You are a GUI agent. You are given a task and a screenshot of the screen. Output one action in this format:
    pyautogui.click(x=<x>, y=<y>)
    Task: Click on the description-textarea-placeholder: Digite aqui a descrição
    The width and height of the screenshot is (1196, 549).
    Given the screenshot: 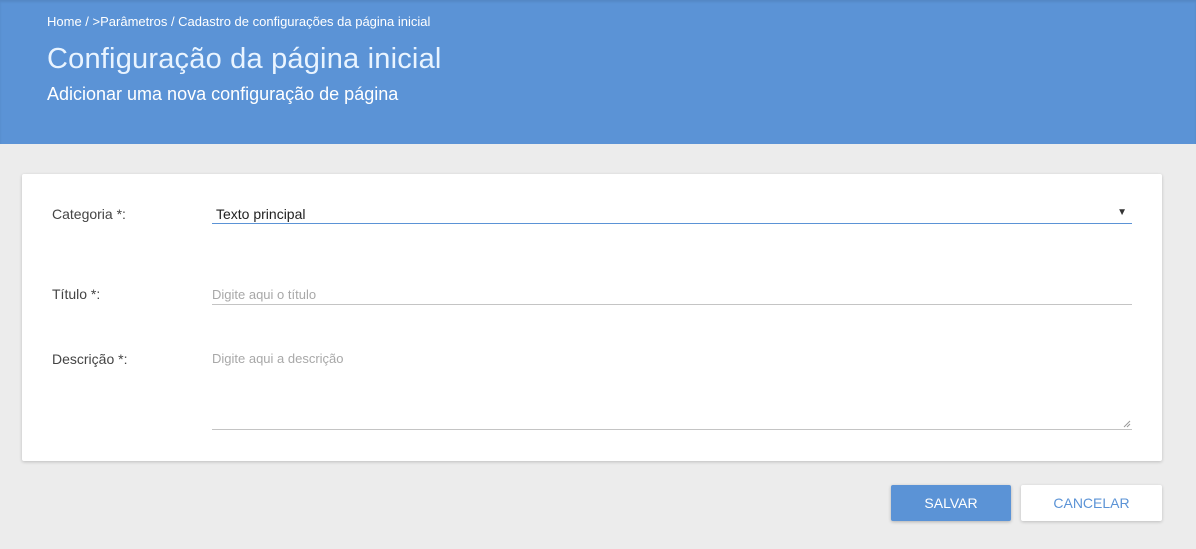 What is the action you would take?
    pyautogui.click(x=278, y=358)
    